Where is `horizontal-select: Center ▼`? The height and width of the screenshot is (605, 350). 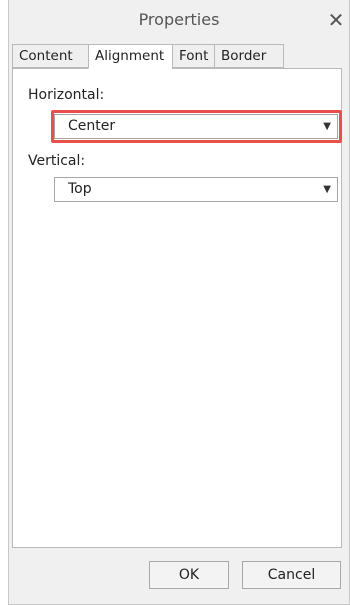 horizontal-select: Center ▼ is located at coordinates (196, 126).